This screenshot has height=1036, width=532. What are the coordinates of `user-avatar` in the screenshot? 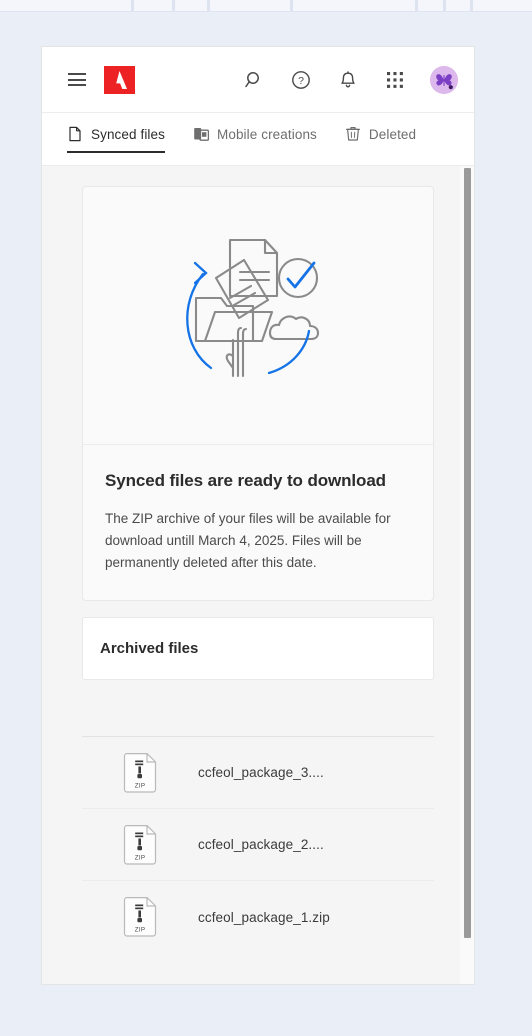 It's located at (444, 79).